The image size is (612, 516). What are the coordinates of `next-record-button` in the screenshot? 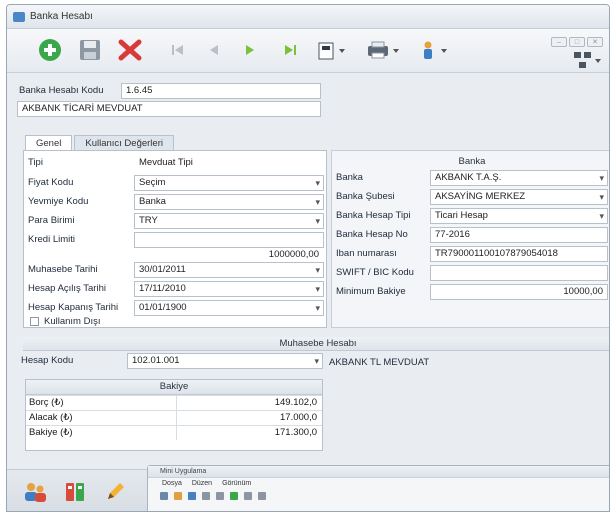 It's located at (250, 50).